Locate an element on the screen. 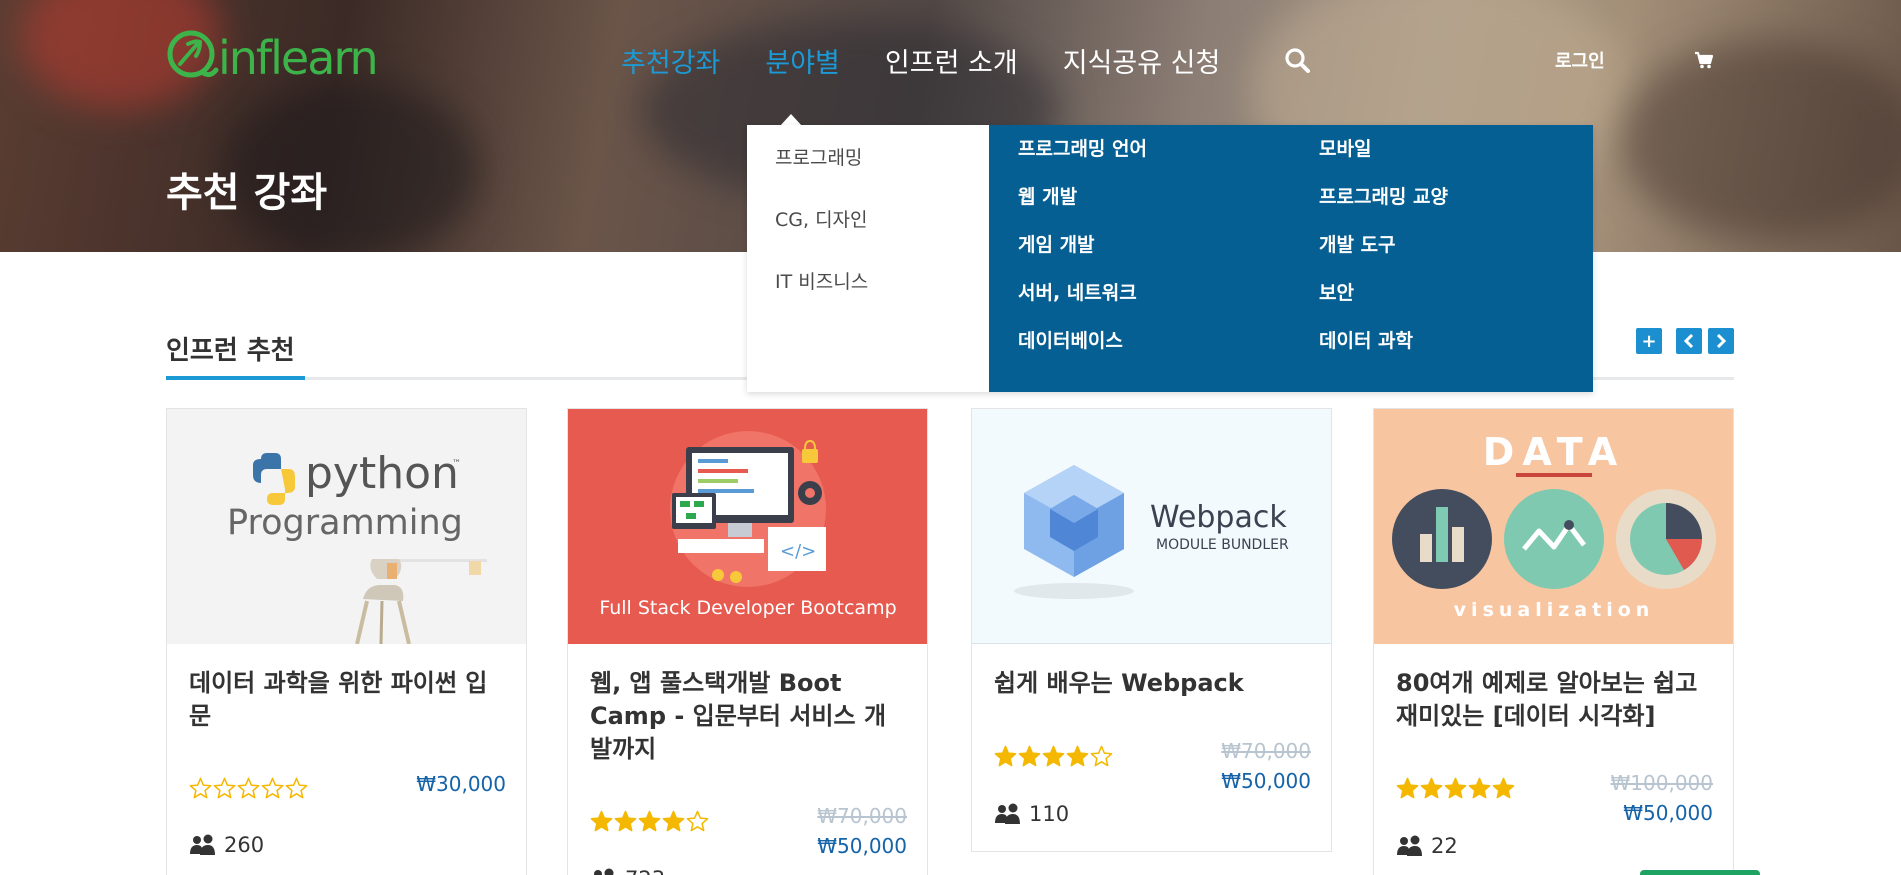 This screenshot has width=1901, height=875. subcategory-dev-tools: 개발 도구 is located at coordinates (1383, 255).